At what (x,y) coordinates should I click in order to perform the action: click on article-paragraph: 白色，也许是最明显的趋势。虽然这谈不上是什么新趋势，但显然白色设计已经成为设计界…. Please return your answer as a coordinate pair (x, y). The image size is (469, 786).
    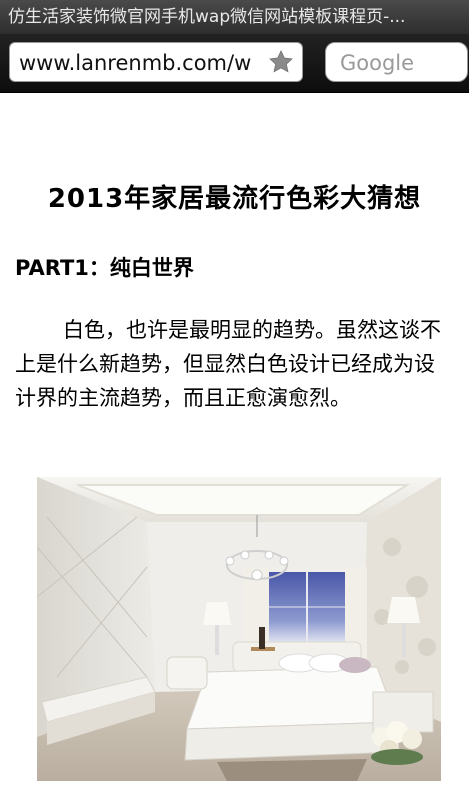
    Looking at the image, I should click on (228, 364).